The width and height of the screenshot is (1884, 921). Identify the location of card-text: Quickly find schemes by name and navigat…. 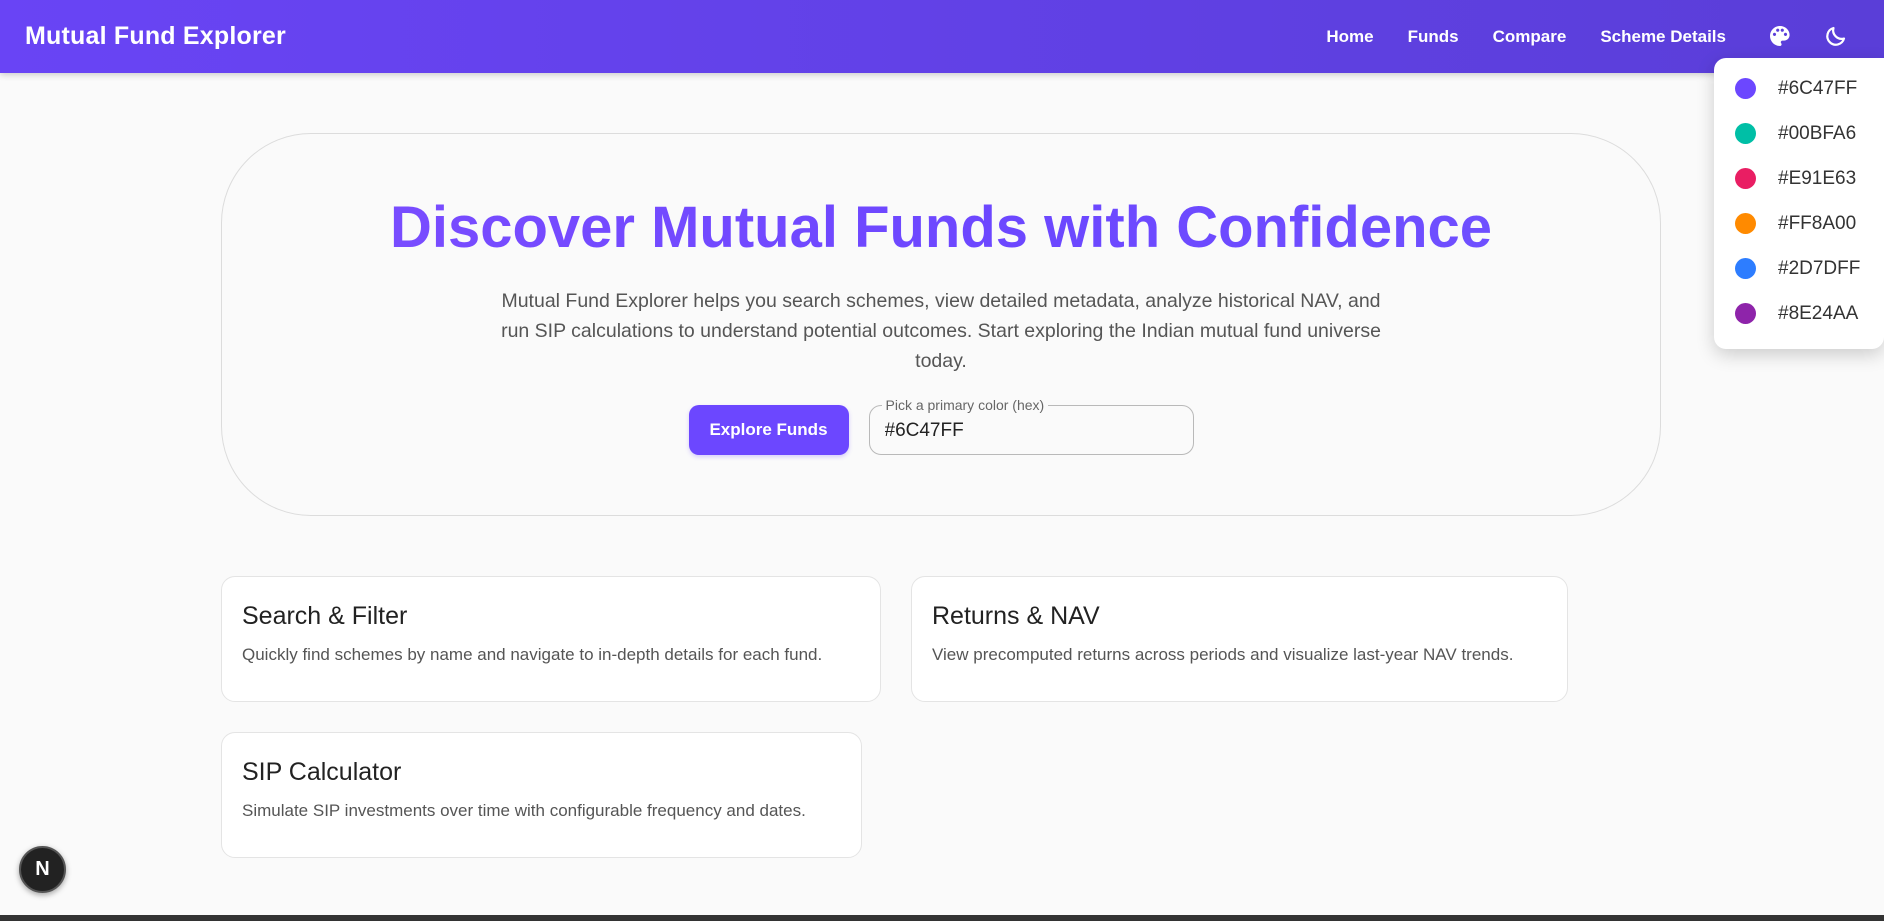
(532, 654).